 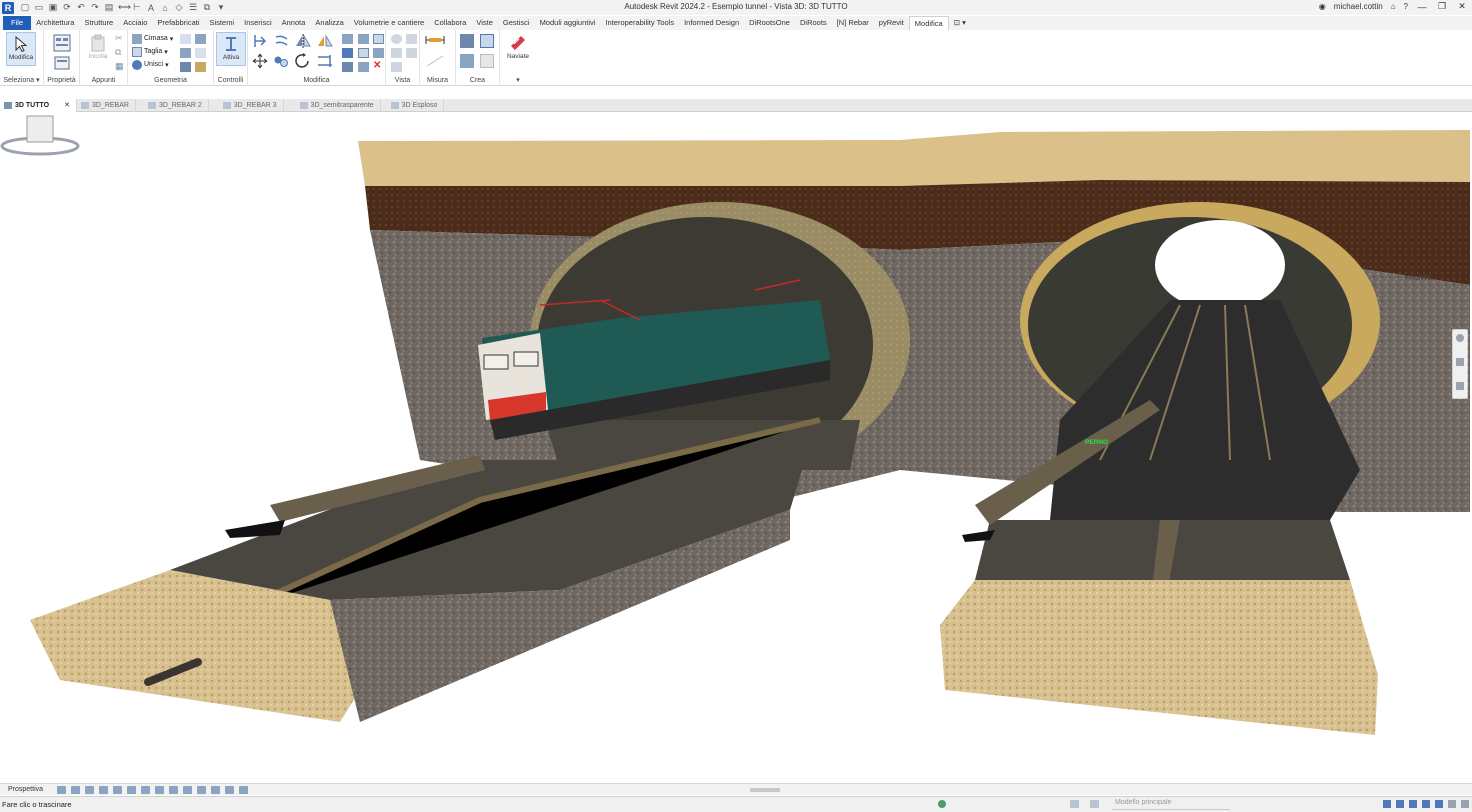 I want to click on undo-icon: ↶, so click(x=81, y=7).